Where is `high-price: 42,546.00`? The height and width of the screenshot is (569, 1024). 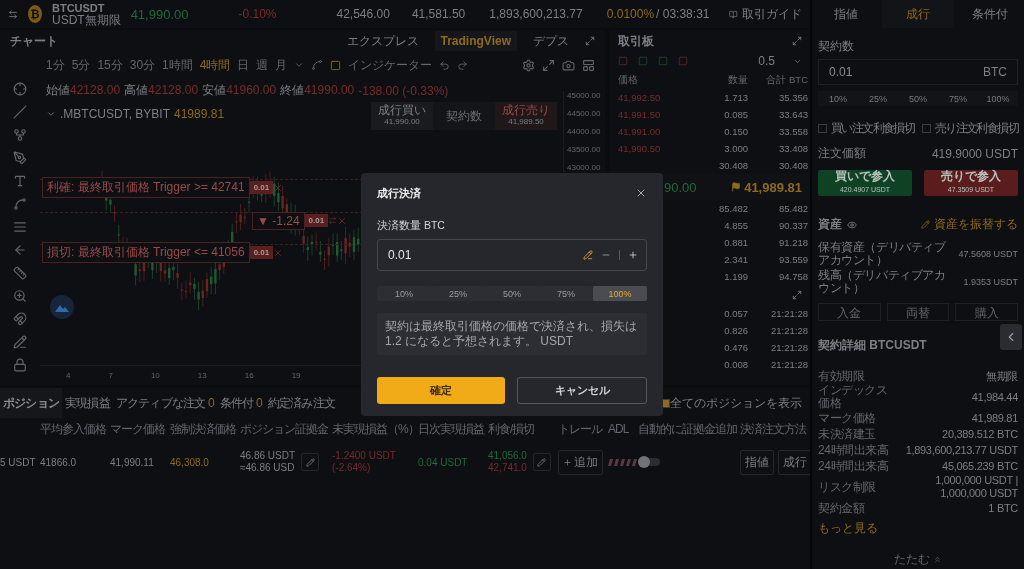
high-price: 42,546.00 is located at coordinates (363, 14).